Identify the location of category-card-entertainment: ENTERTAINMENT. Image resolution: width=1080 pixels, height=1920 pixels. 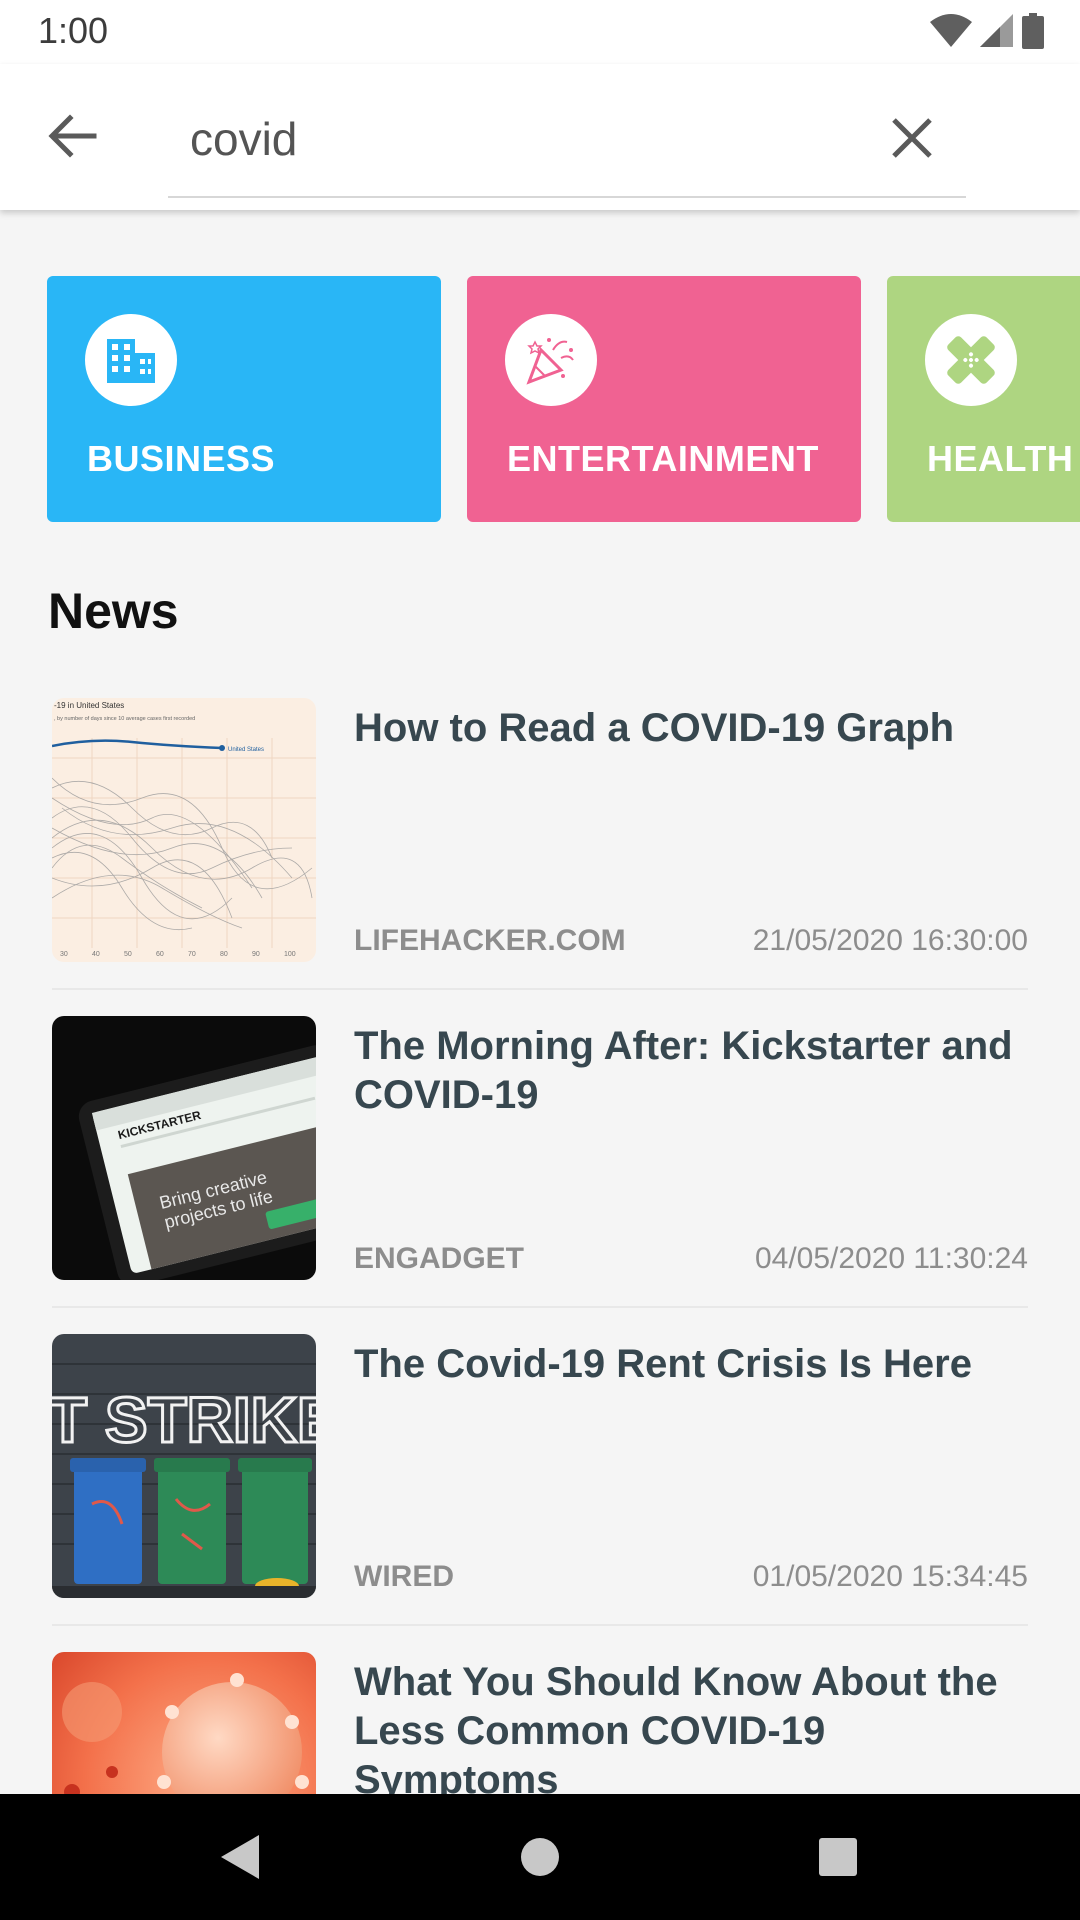
(664, 399).